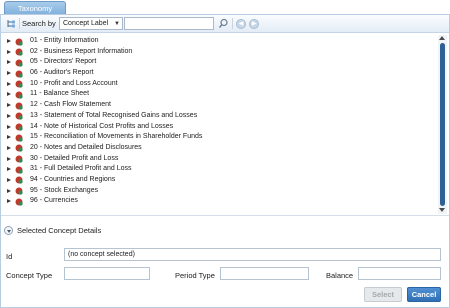 This screenshot has height=308, width=450. I want to click on tree-item-label: 31 - Full Detailed Profit and Loss, so click(81, 169).